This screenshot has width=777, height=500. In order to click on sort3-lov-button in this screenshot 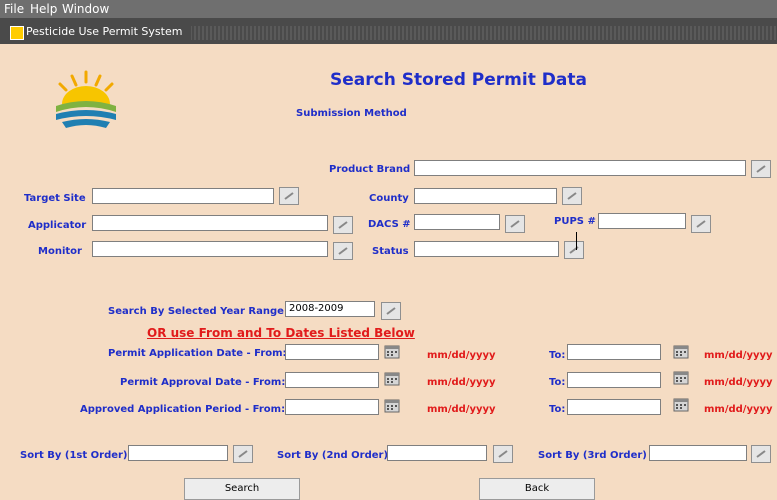, I will do `click(761, 454)`.